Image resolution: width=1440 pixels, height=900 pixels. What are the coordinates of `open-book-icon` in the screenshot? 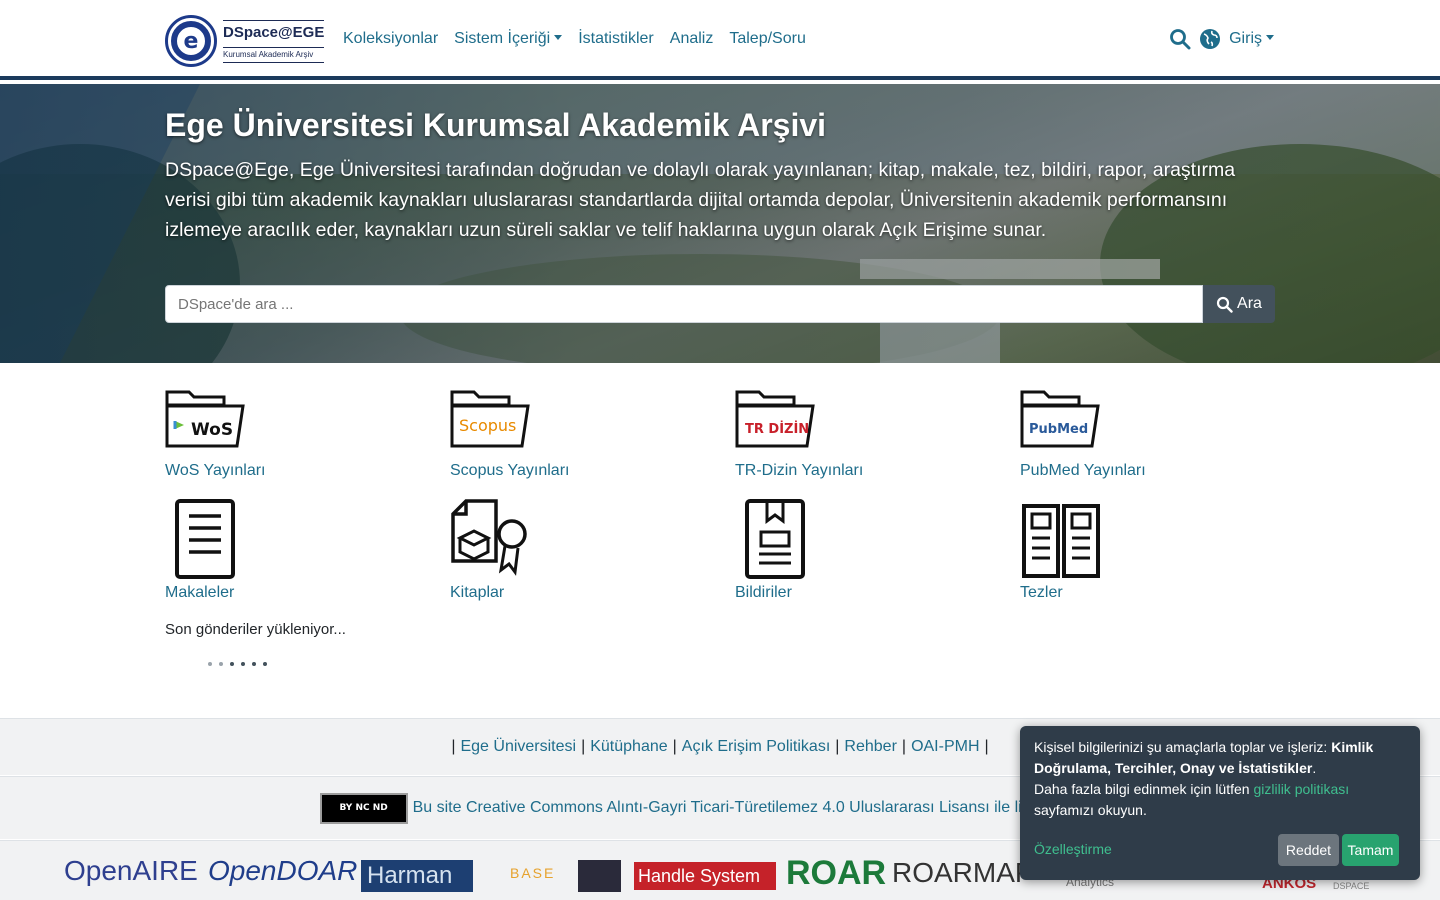 It's located at (1061, 541).